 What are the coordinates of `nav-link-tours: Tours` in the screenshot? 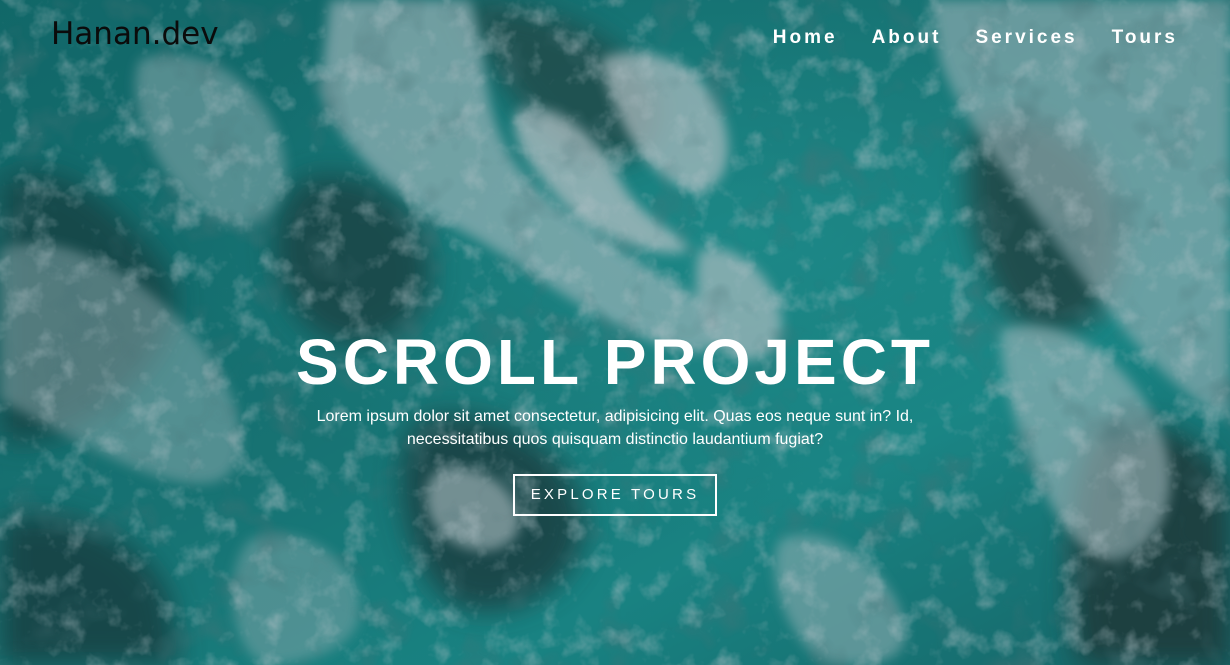 It's located at (1145, 38).